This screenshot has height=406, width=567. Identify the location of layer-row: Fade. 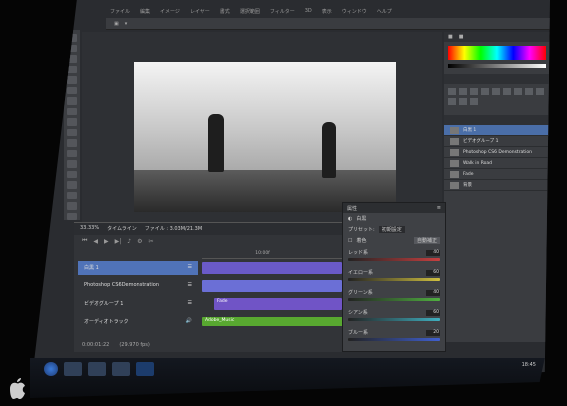
(497, 174).